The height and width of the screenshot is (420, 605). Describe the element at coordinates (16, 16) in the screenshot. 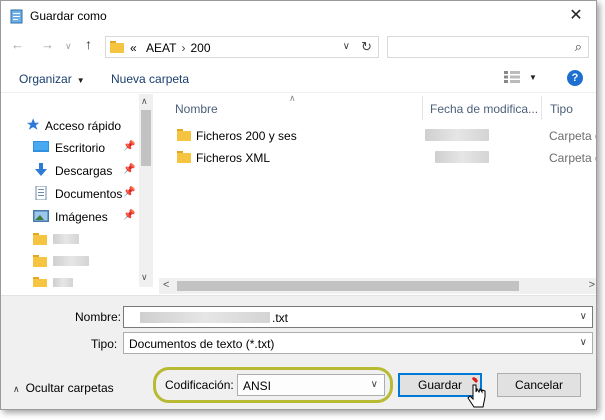

I see `notepad-icon` at that location.